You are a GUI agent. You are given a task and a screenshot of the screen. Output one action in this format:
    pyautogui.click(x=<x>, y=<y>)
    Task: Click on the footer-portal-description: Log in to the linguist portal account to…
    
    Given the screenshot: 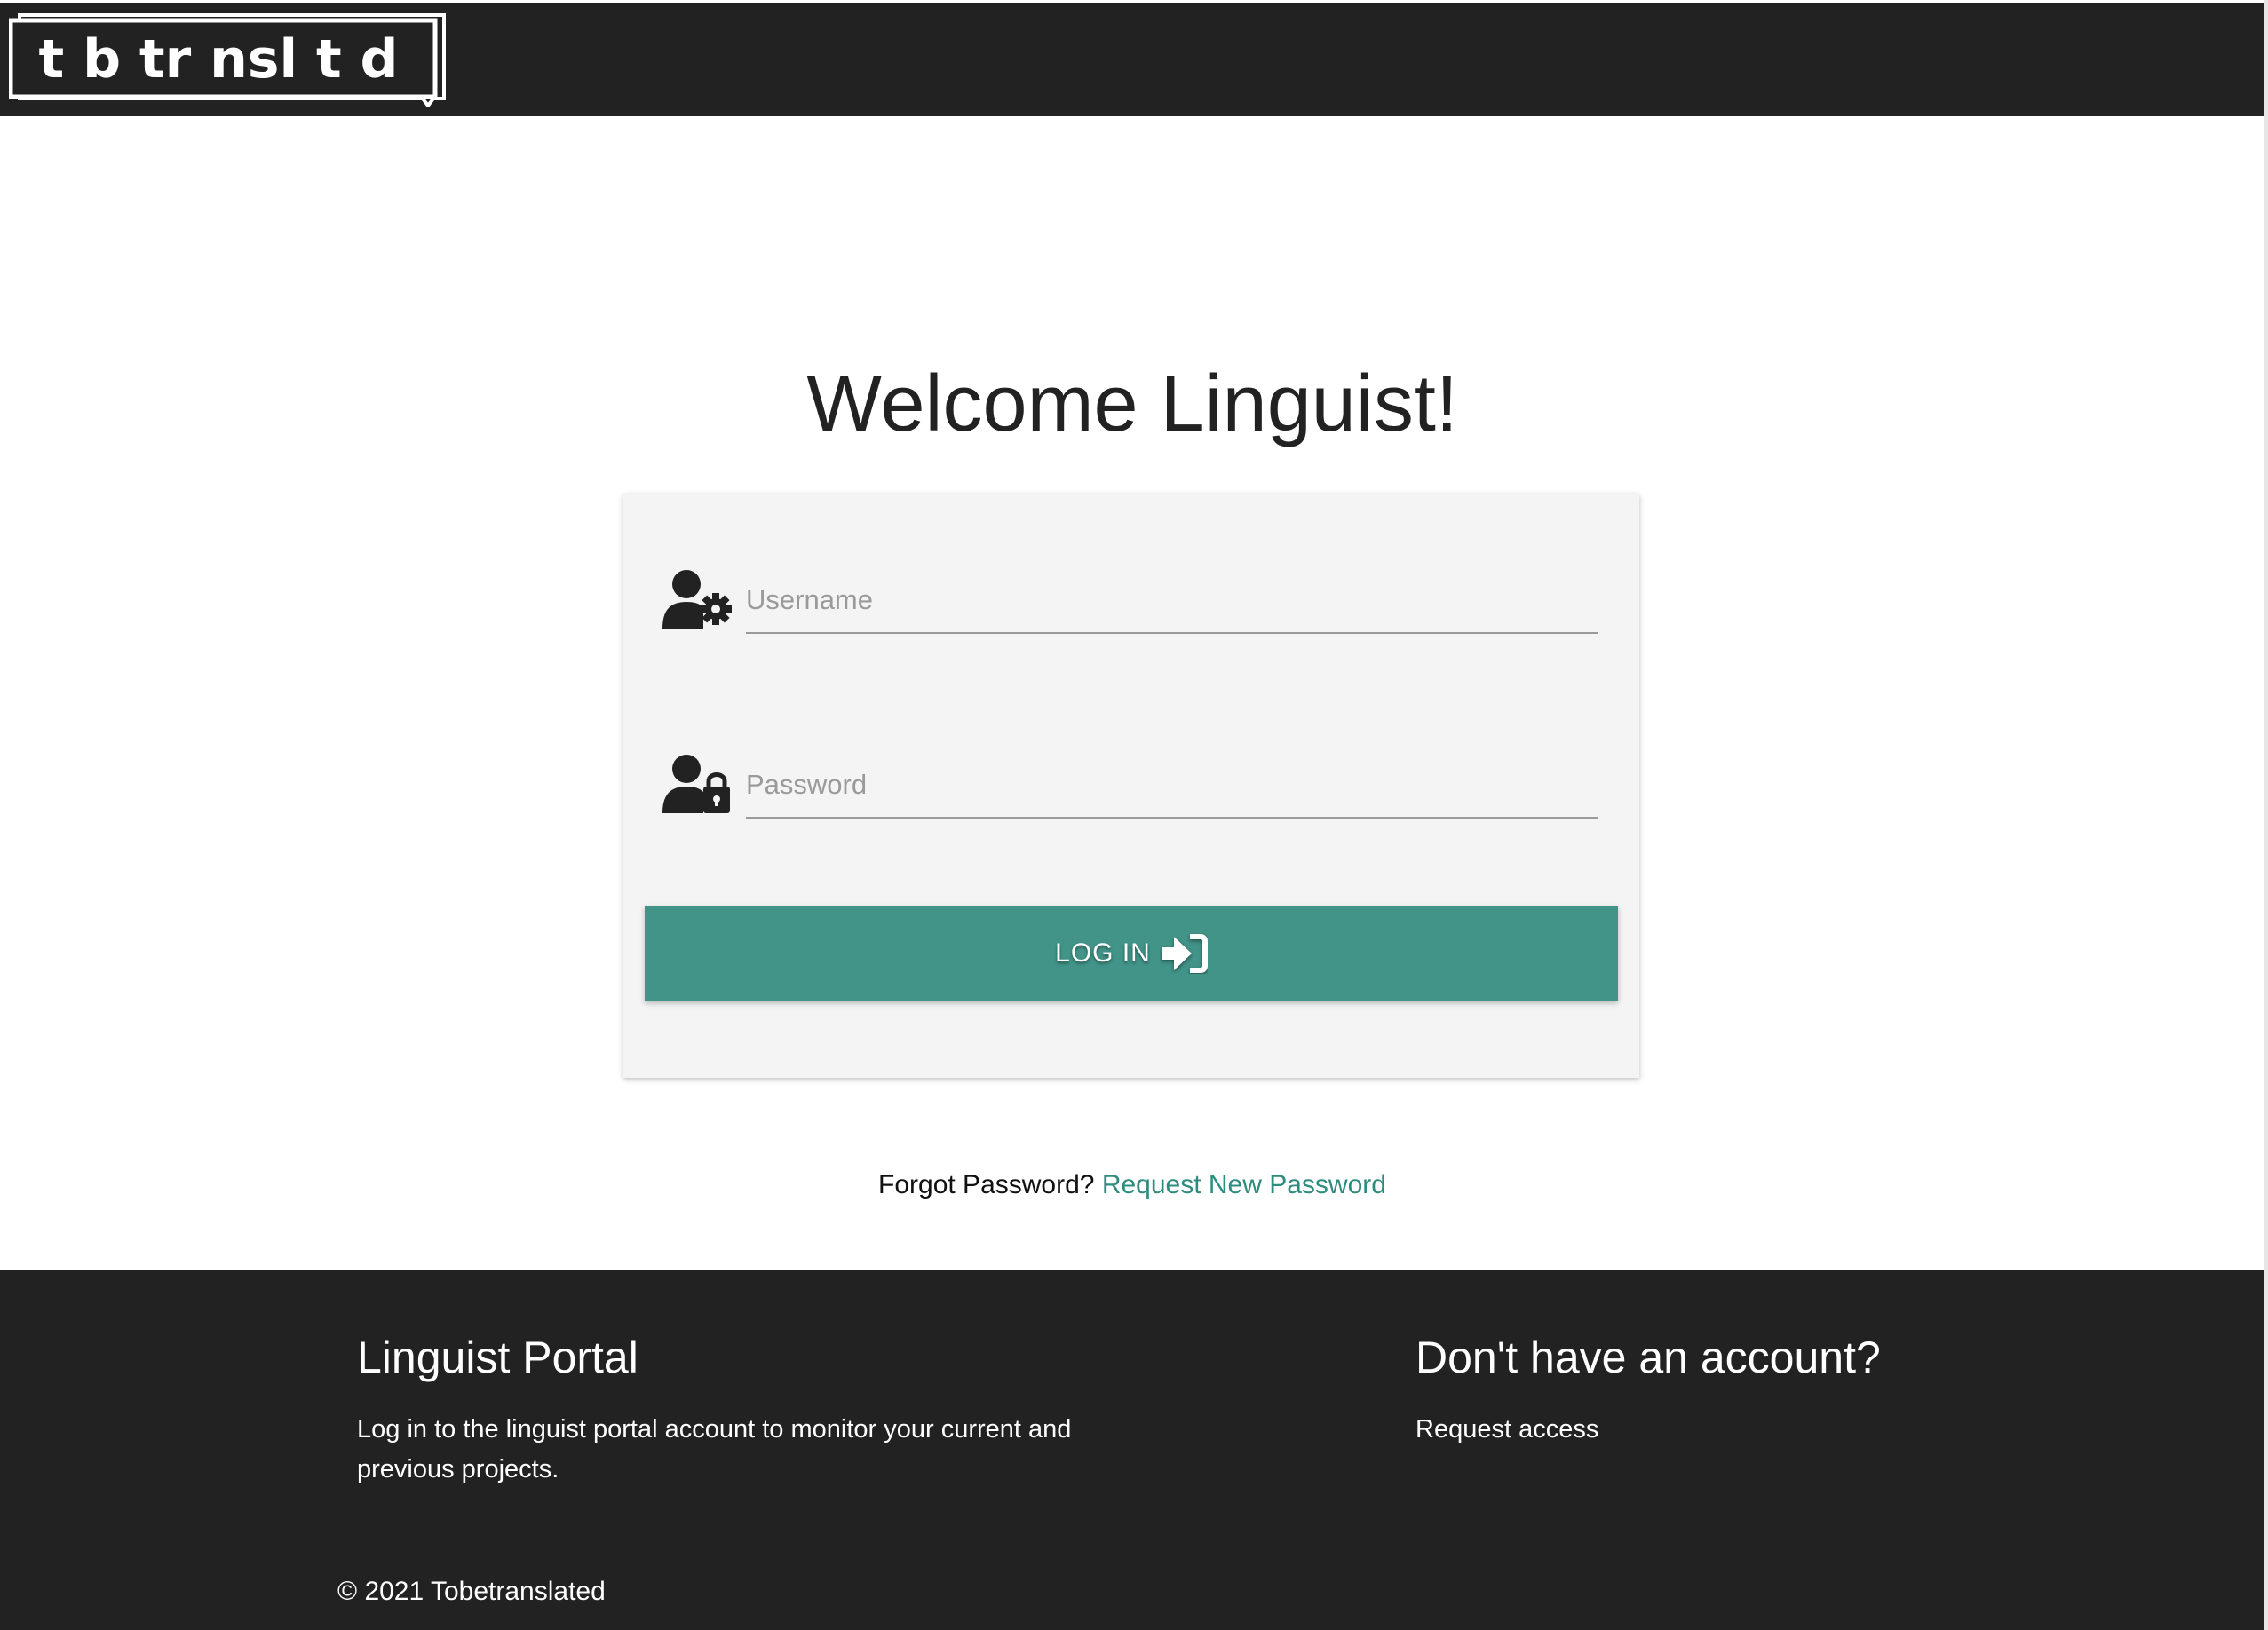 What is the action you would take?
    pyautogui.click(x=715, y=1449)
    